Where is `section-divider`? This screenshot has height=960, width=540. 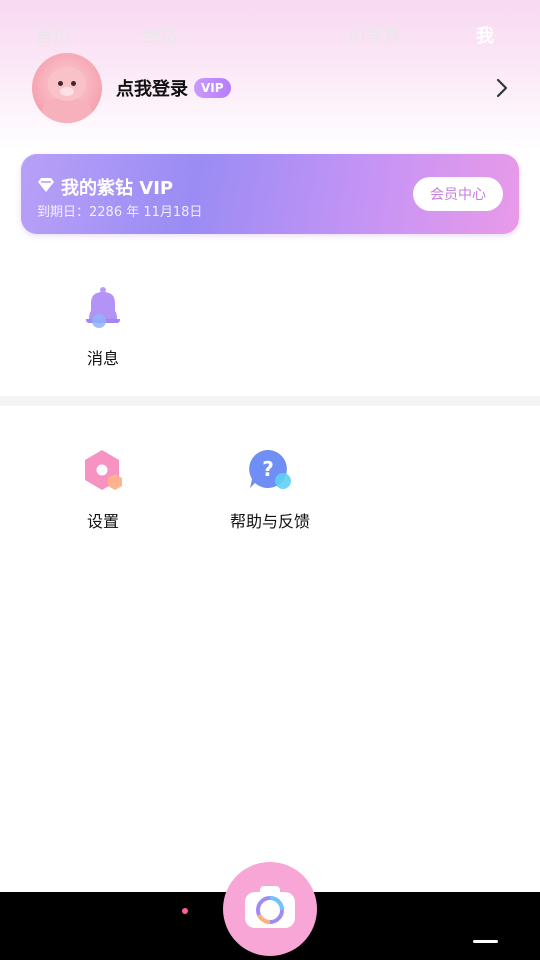 section-divider is located at coordinates (270, 401).